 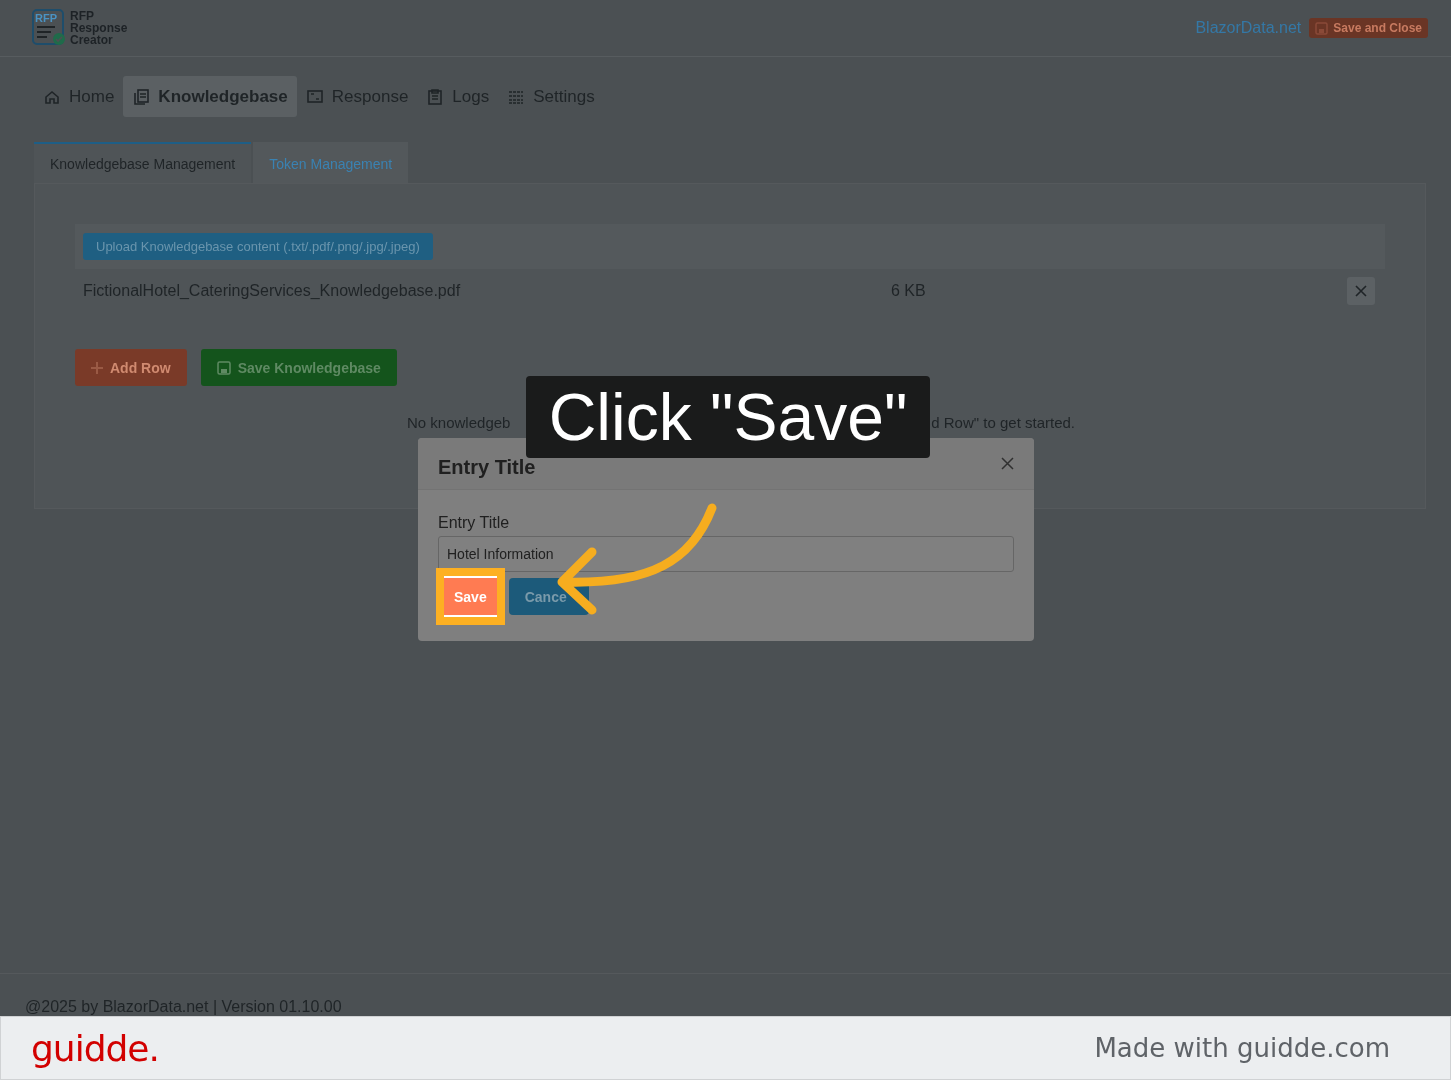 I want to click on credit-text: Made with guidde.com, so click(x=1242, y=1048).